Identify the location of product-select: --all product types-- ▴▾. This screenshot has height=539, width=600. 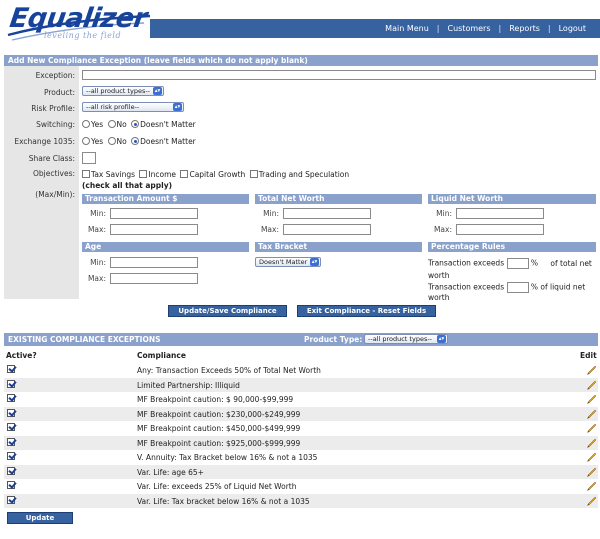
(123, 91).